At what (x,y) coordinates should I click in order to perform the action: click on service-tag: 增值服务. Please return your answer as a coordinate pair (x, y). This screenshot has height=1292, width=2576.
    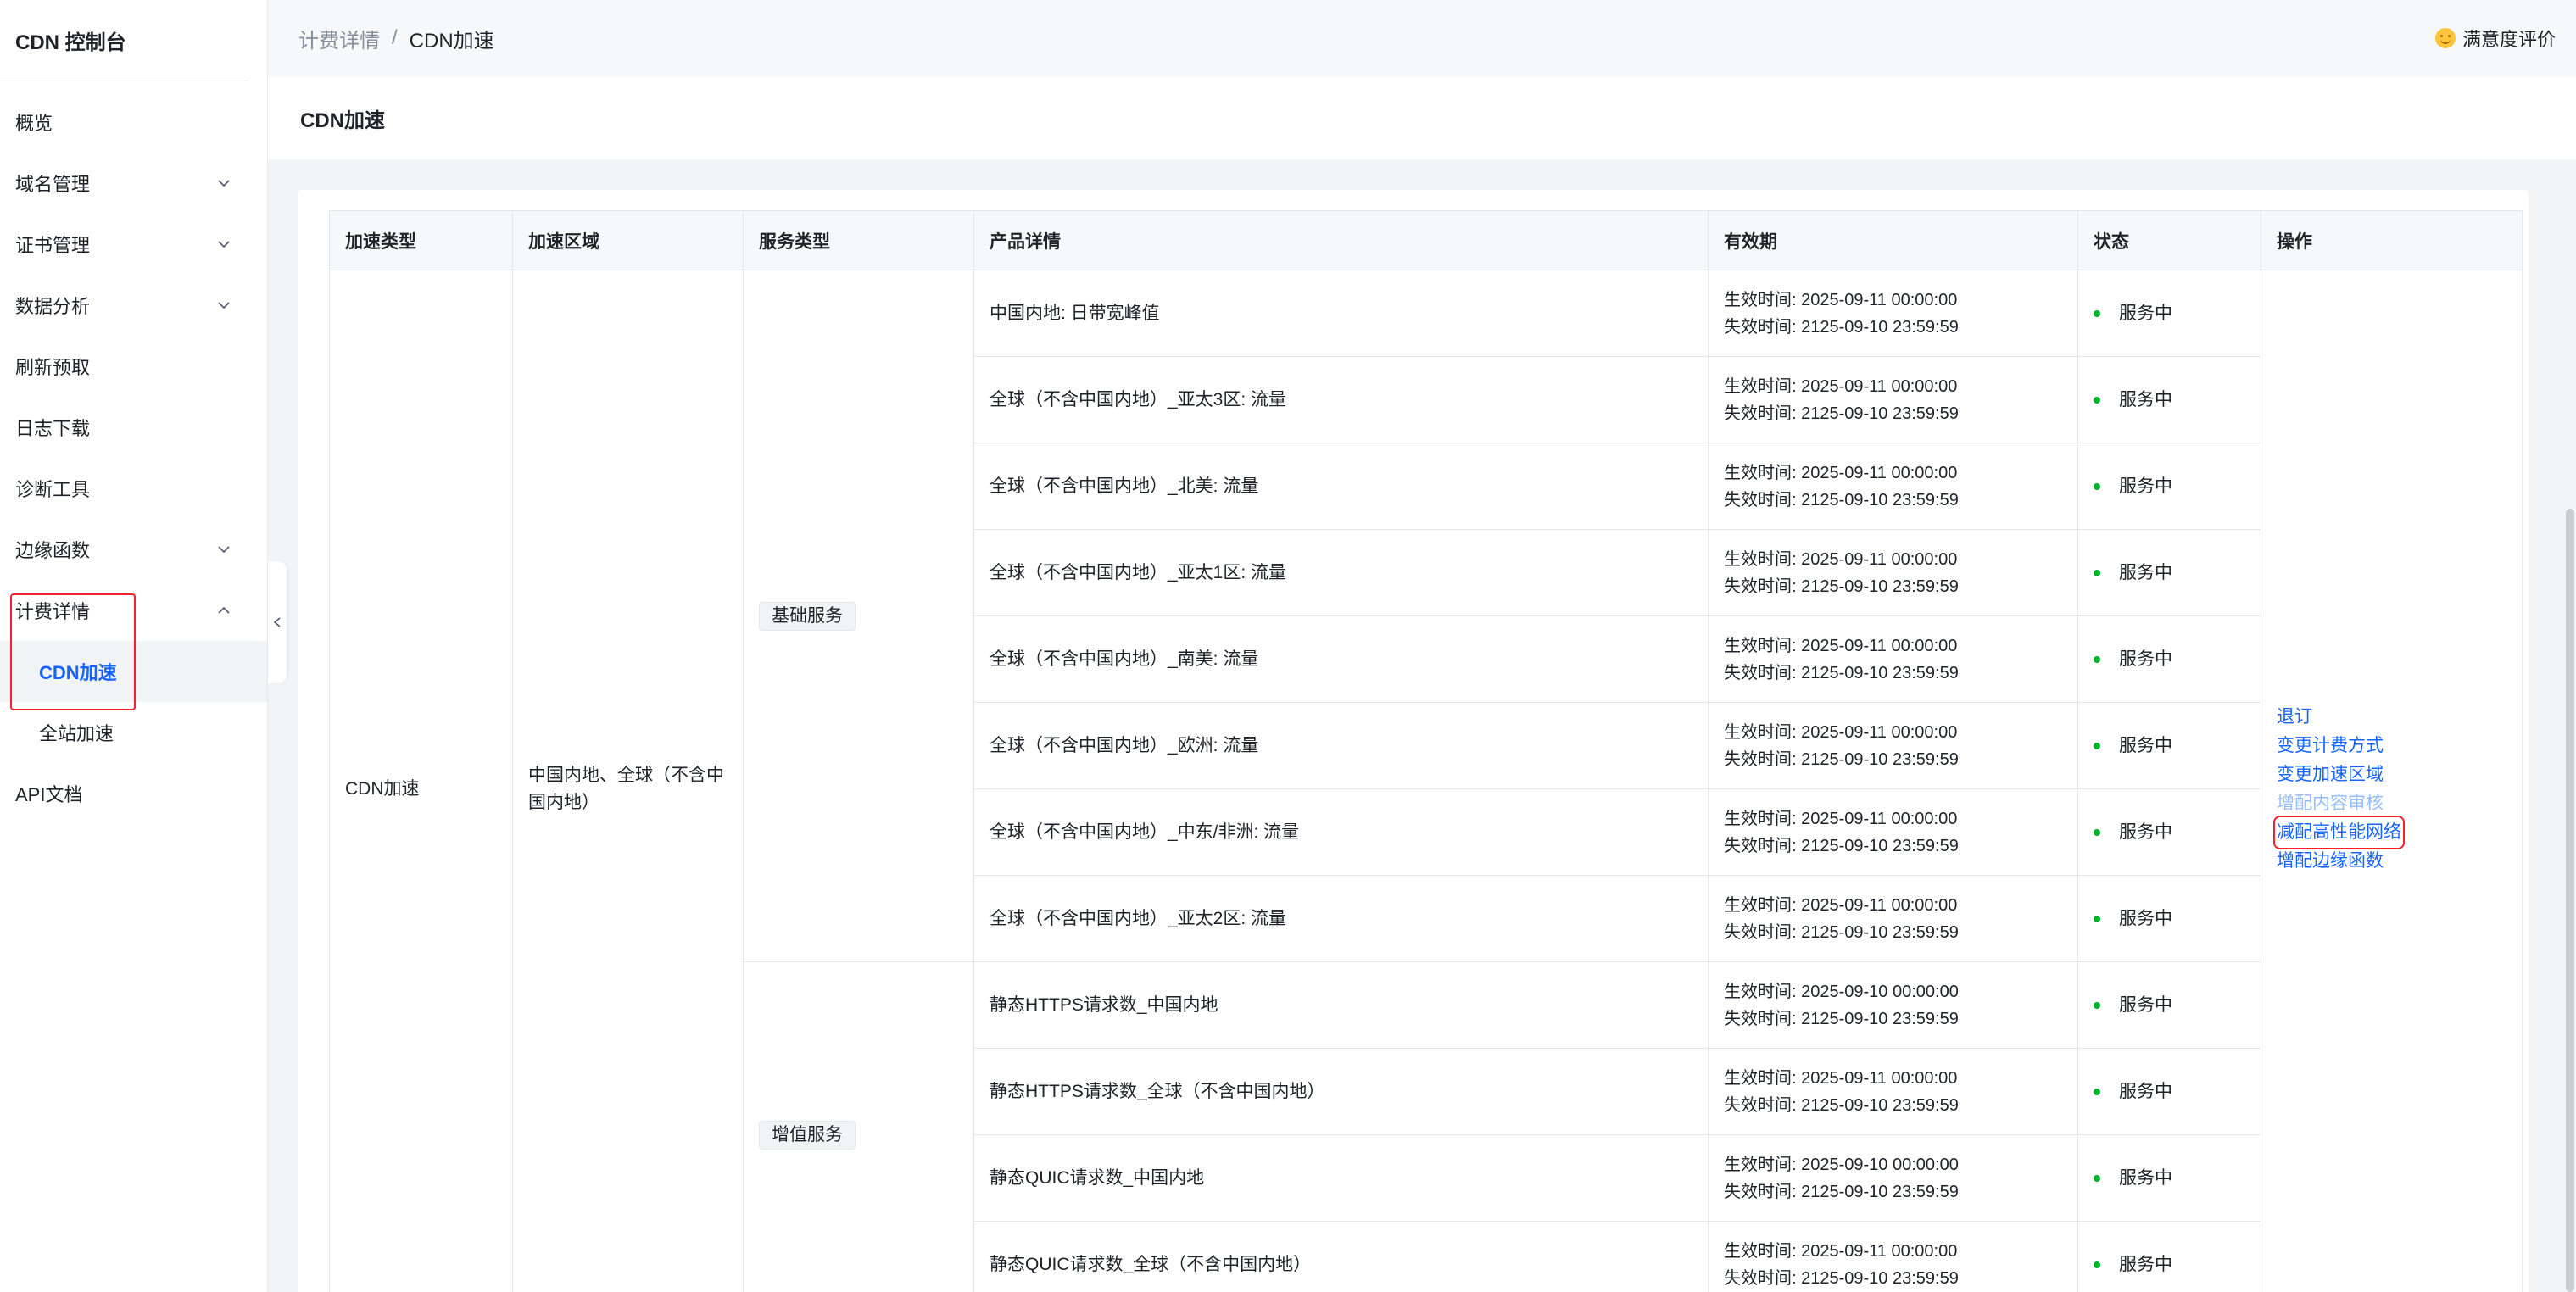
    Looking at the image, I should click on (807, 1135).